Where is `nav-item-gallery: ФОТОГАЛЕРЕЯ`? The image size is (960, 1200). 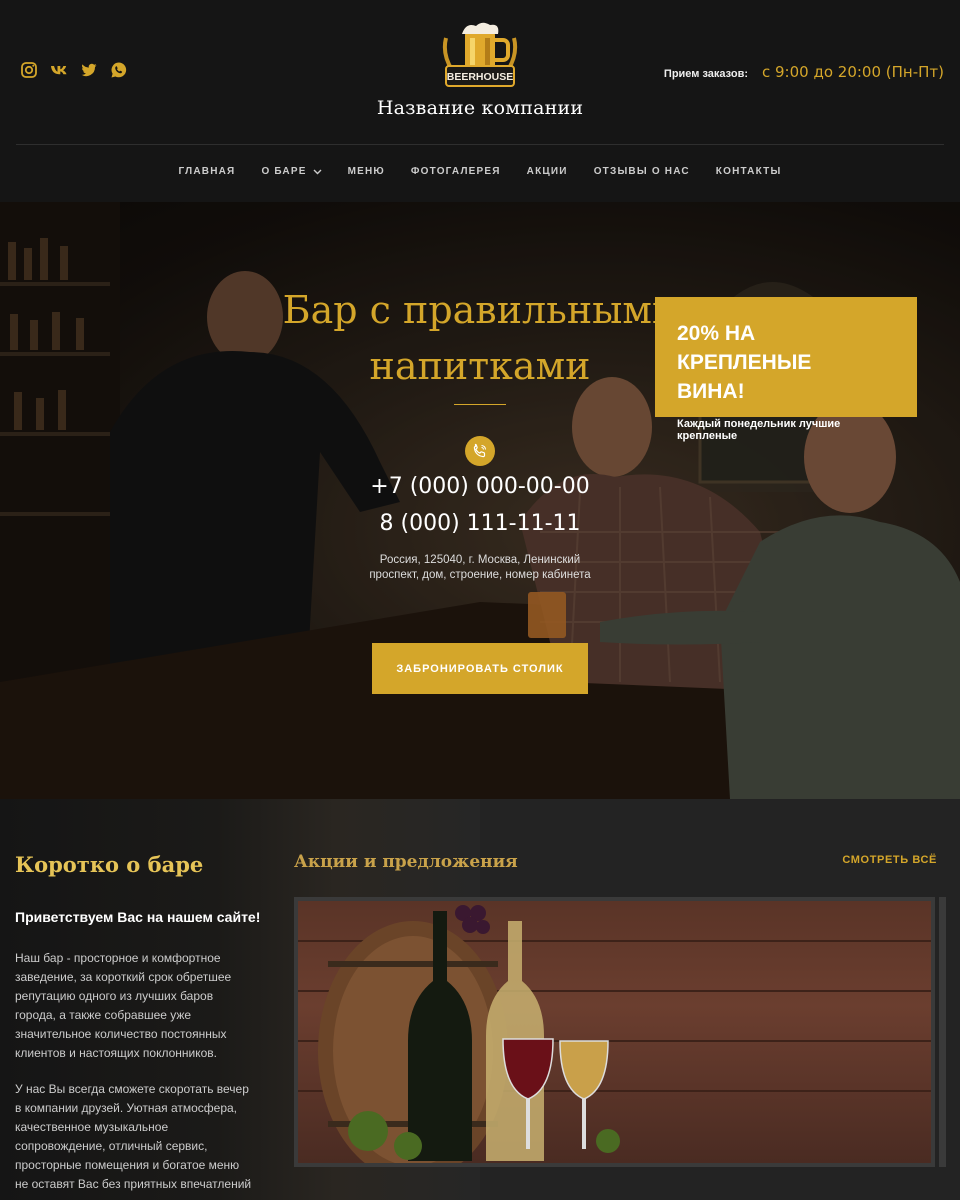
nav-item-gallery: ФОТОГАЛЕРЕЯ is located at coordinates (456, 171).